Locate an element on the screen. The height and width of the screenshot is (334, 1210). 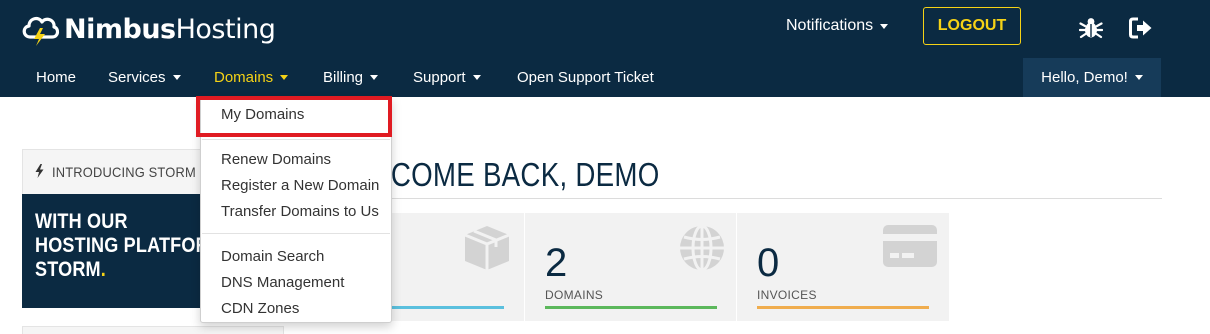
menu-item-transfer-domains: Transfer Domains to Us is located at coordinates (300, 211).